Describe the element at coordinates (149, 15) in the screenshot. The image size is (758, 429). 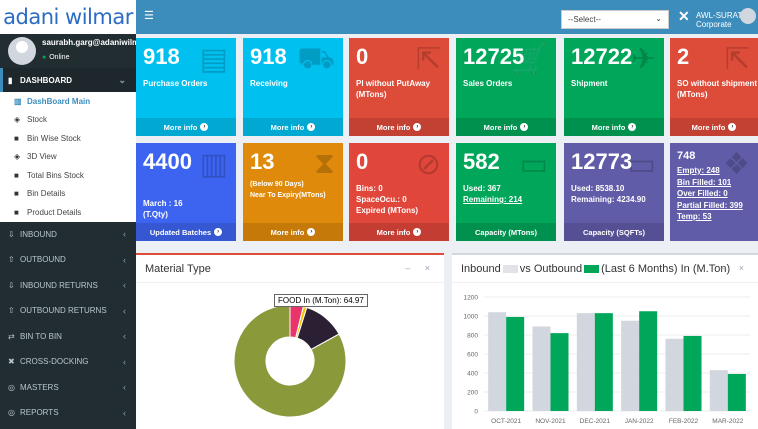
I see `hamburger-icon: ☰` at that location.